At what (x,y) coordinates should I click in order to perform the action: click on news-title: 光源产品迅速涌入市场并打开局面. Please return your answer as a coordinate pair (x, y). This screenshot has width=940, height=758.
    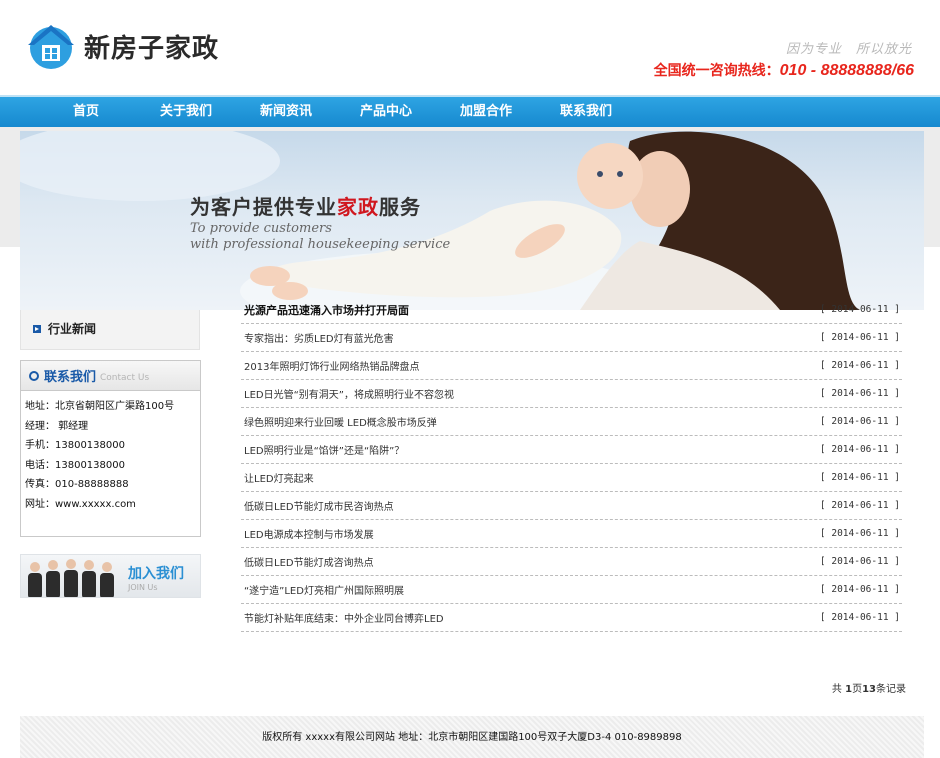
    Looking at the image, I should click on (325, 310).